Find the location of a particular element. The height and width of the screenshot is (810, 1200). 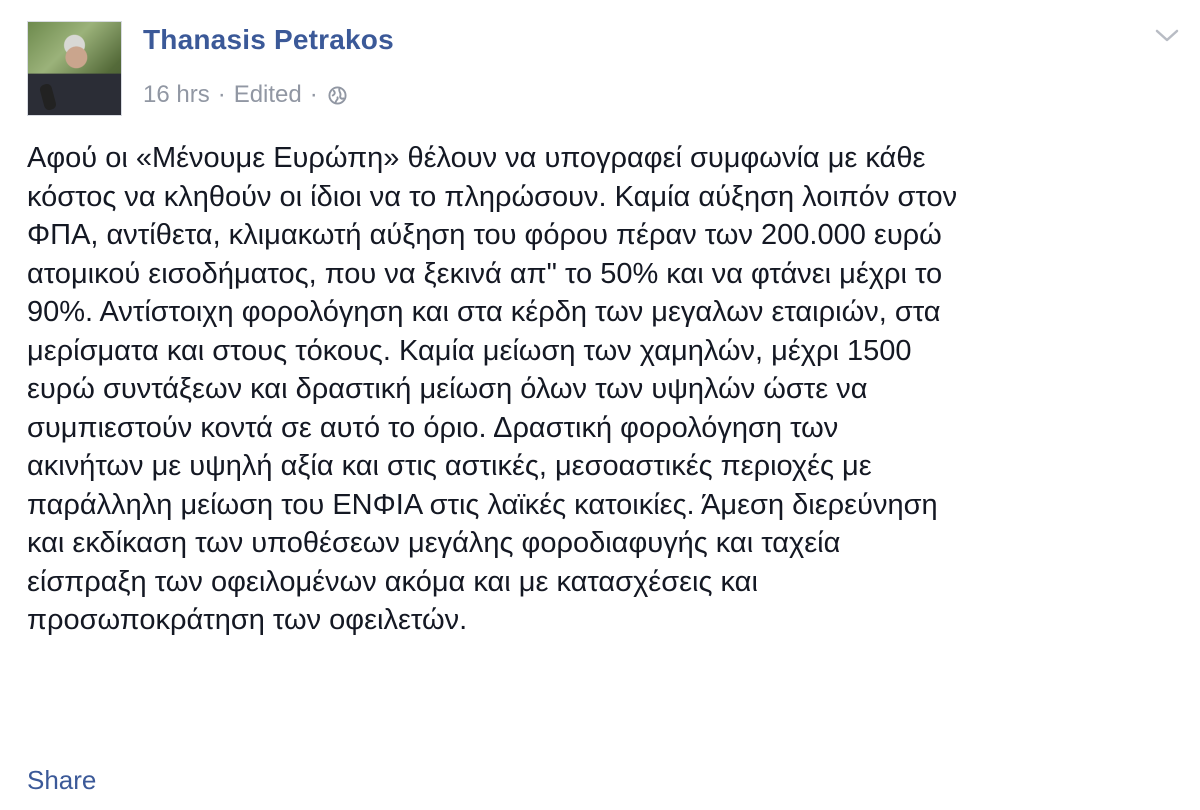

author-name: Thanasis Petrakos is located at coordinates (268, 40).